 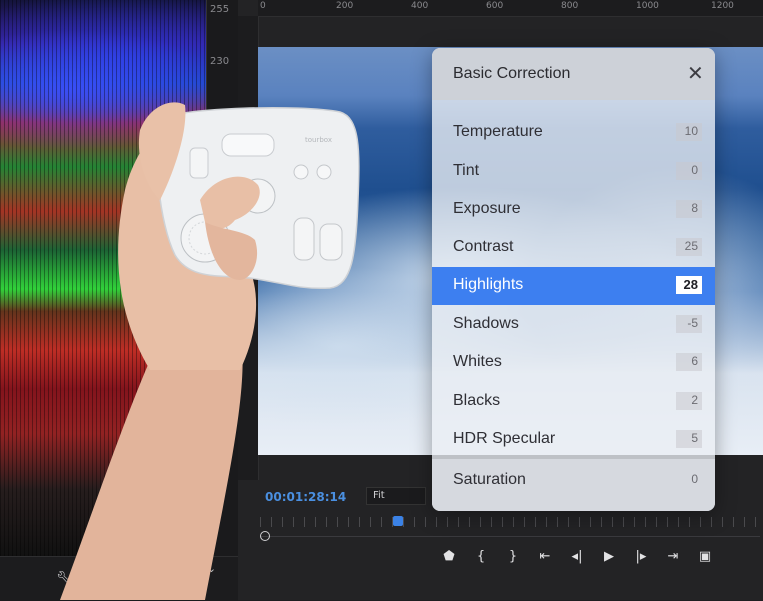 What do you see at coordinates (705, 560) in the screenshot?
I see `export-frame-icon: ▣` at bounding box center [705, 560].